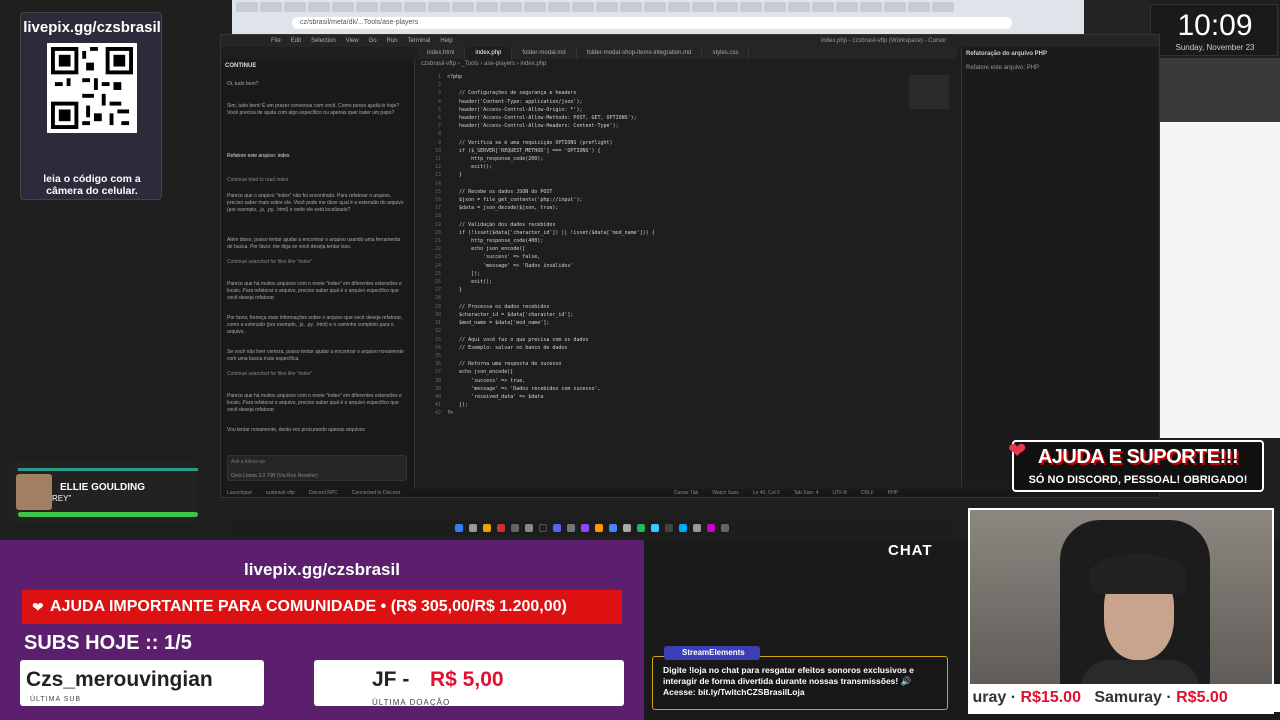 The image size is (1280, 720). Describe the element at coordinates (1007, 54) in the screenshot. I see `composer-title: Refatoração do arquivo PHP` at that location.